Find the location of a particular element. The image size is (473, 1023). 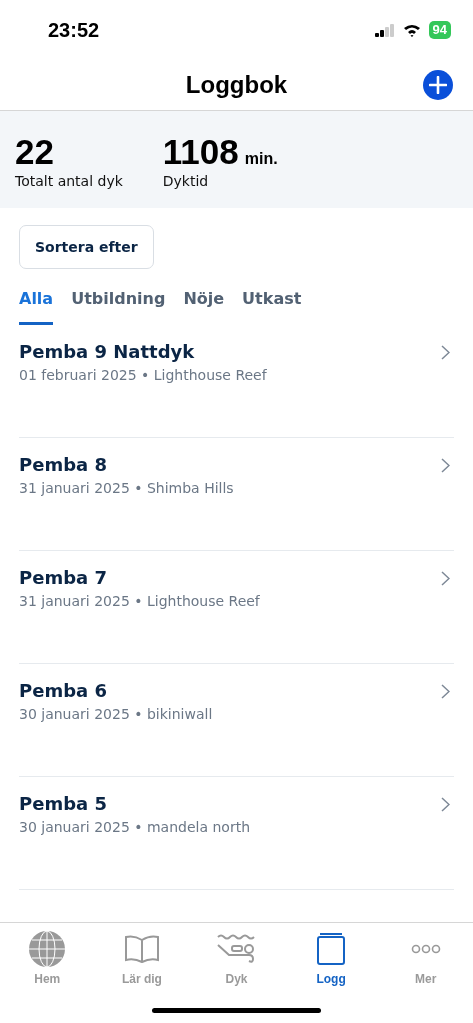

diver-icon is located at coordinates (236, 949).